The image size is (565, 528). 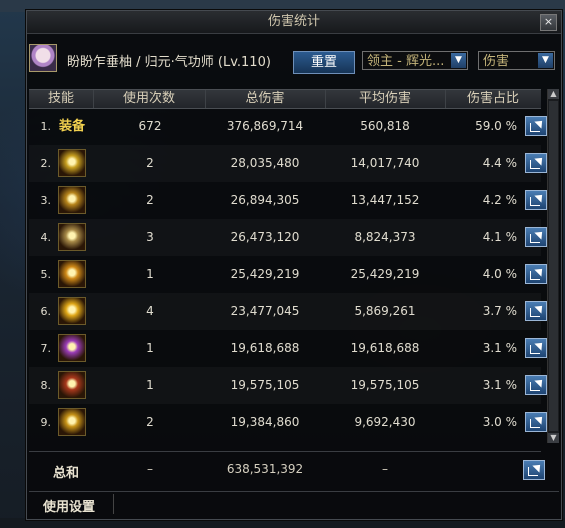 What do you see at coordinates (385, 126) in the screenshot?
I see `average-damage: 560,818` at bounding box center [385, 126].